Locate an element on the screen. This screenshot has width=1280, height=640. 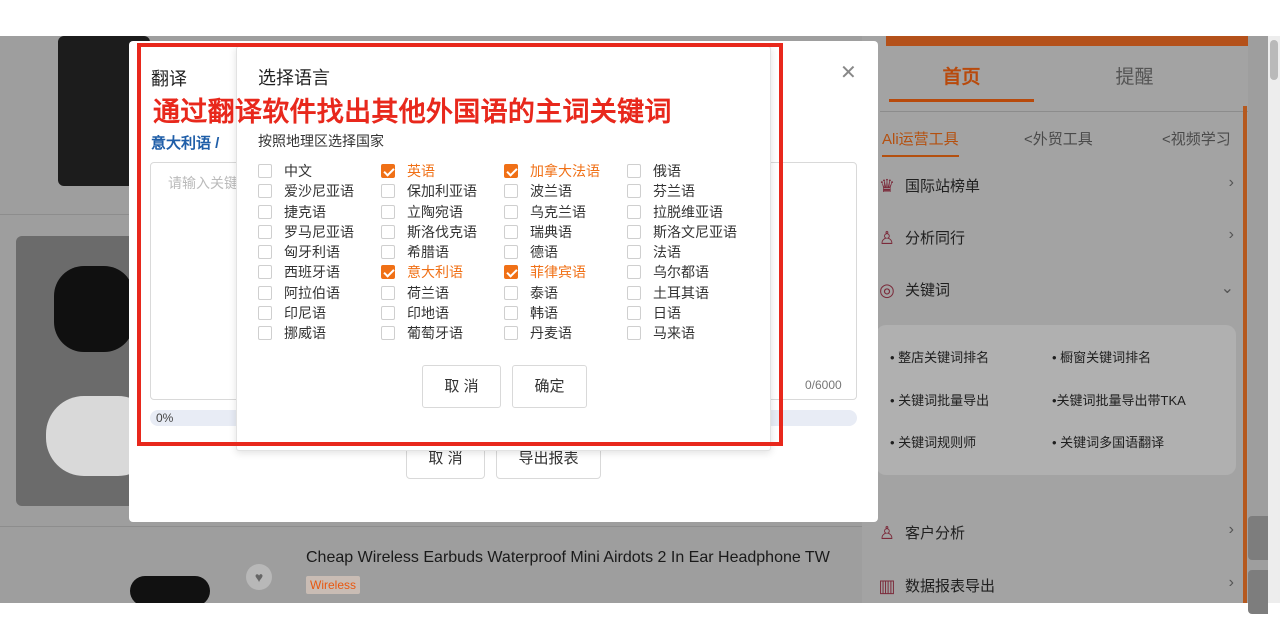
menu-item-keywords: ◎ 关键词 ⌄ is located at coordinates (1056, 289).